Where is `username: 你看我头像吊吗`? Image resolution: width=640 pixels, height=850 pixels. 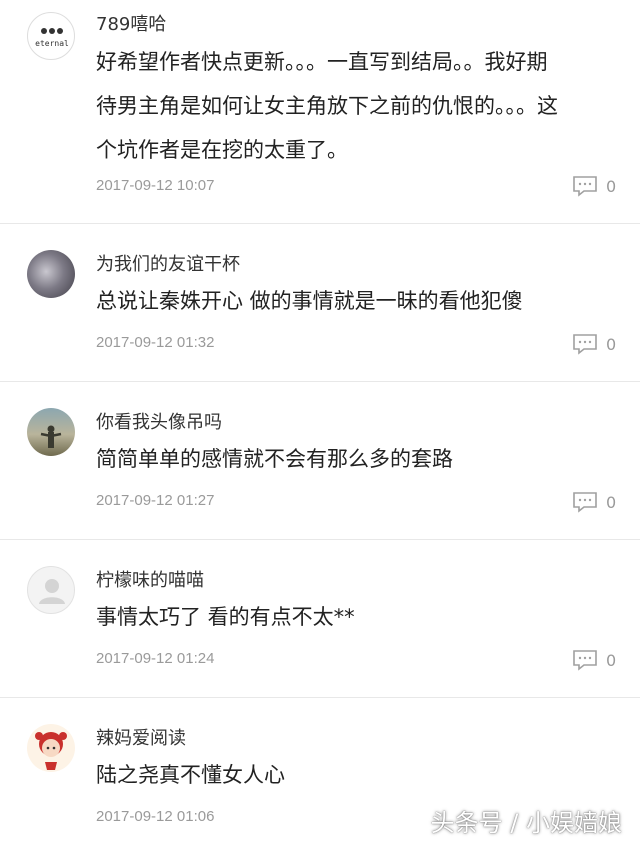 username: 你看我头像吊吗 is located at coordinates (159, 421).